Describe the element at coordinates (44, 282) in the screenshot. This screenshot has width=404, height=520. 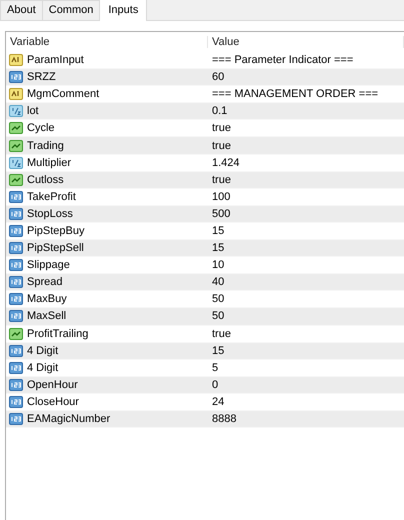
I see `variable-name: Spread` at that location.